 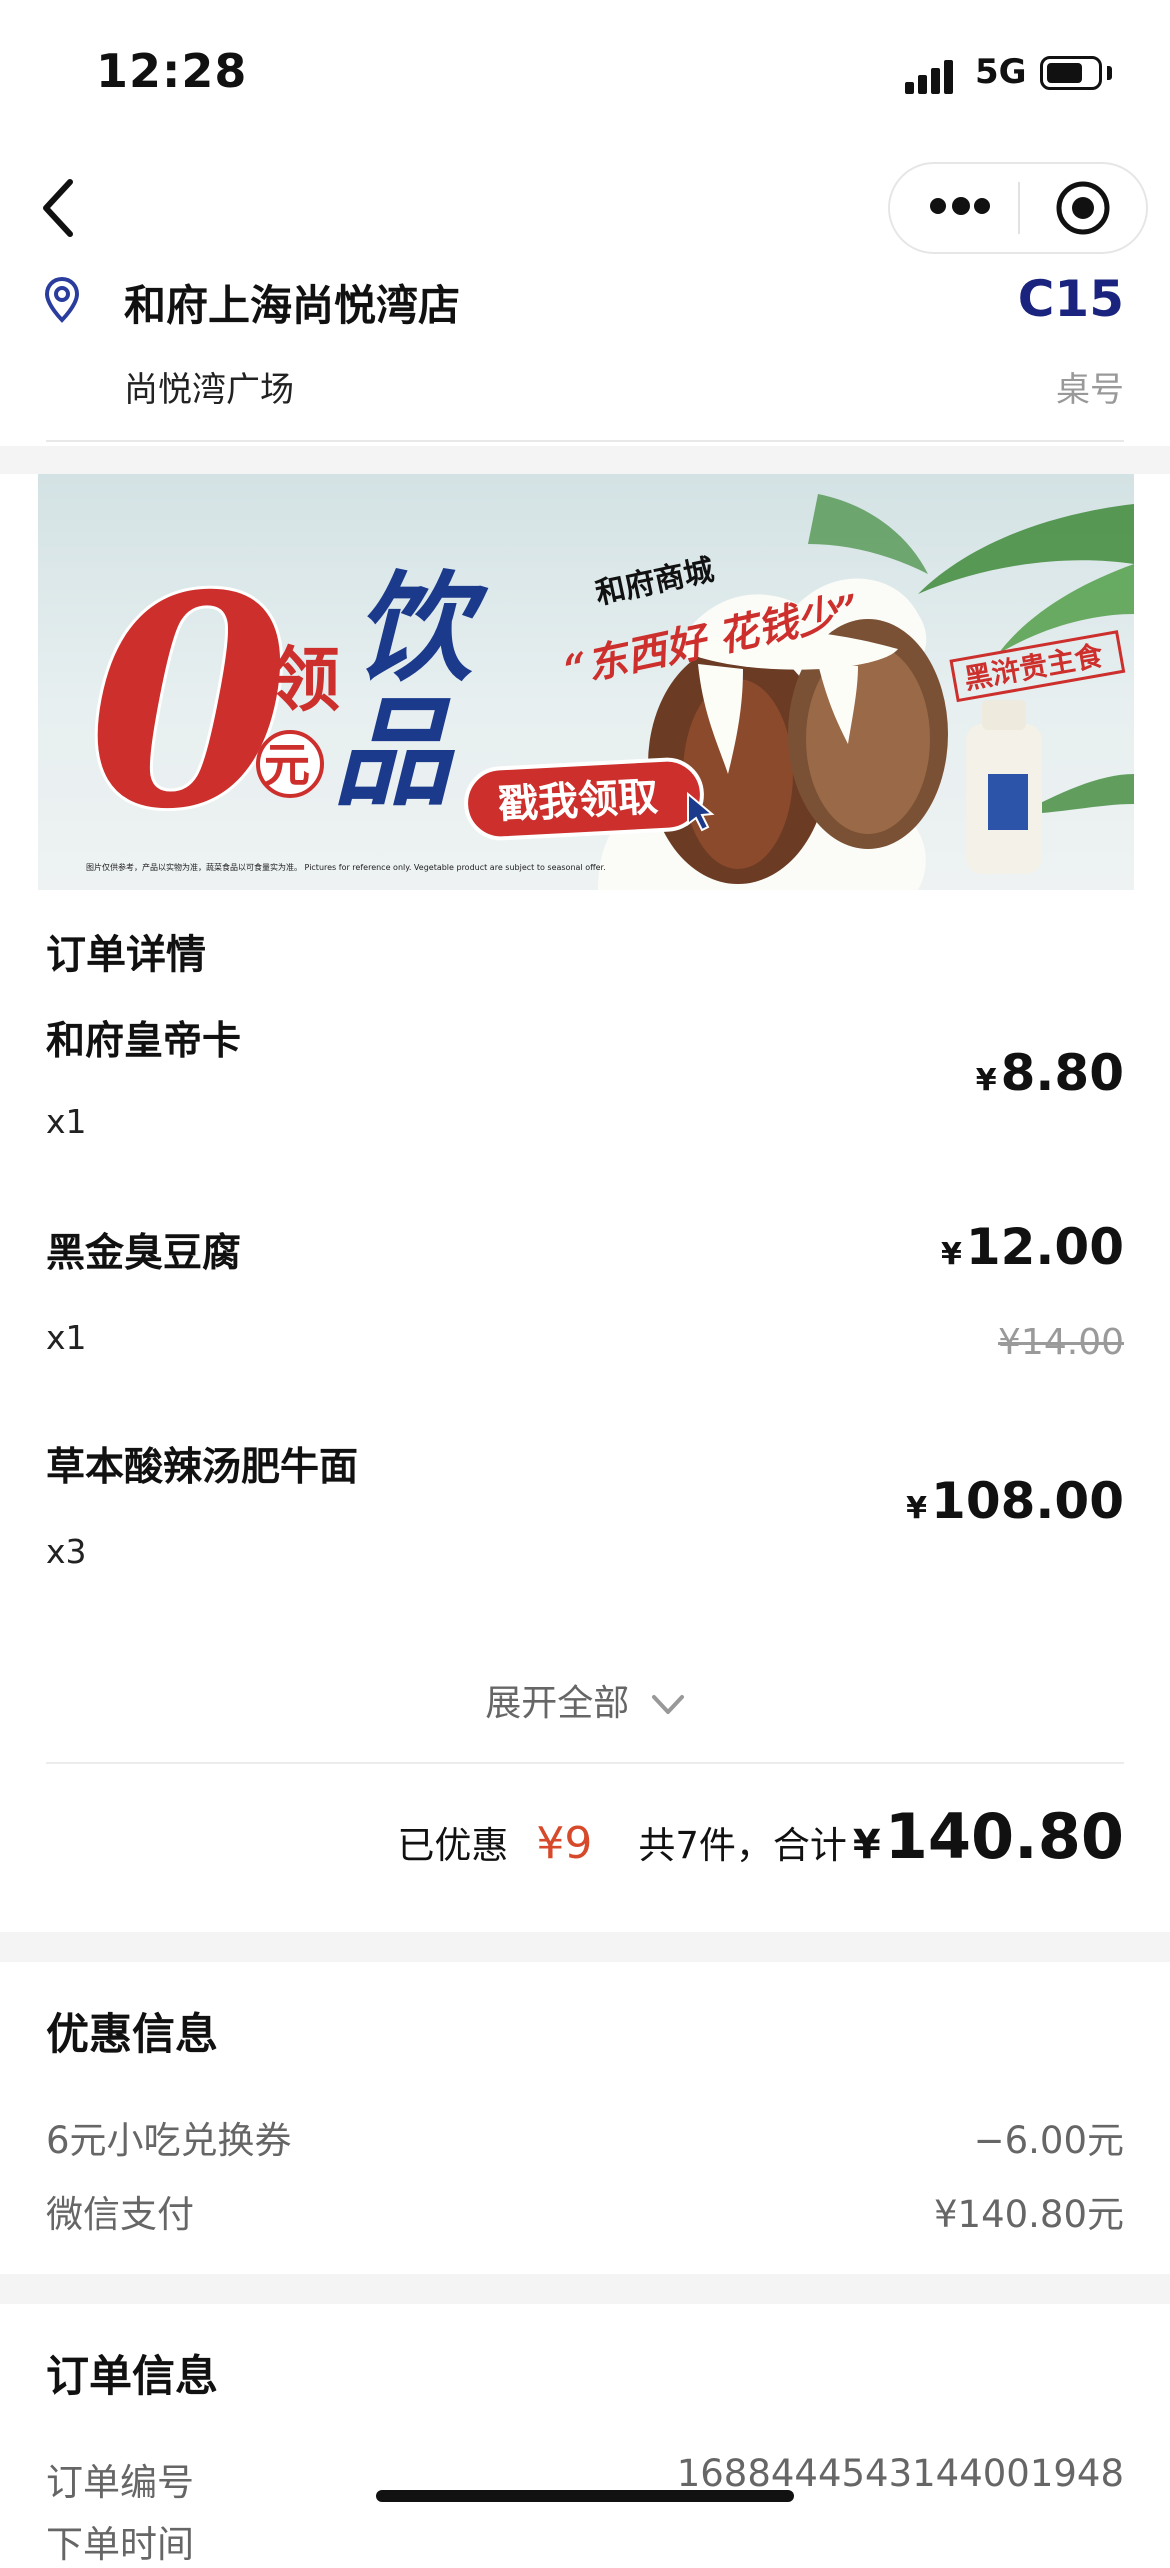 I want to click on close-target-icon, so click(x=1083, y=208).